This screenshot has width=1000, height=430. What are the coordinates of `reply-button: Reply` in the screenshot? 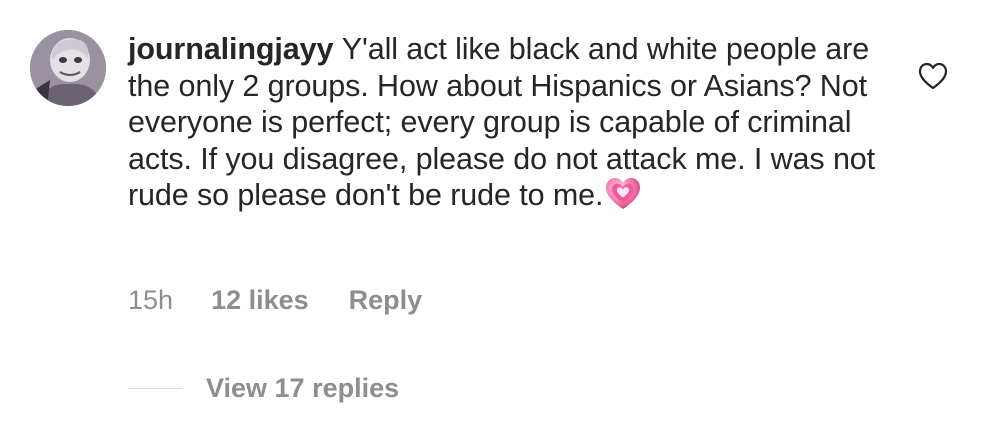 It's located at (386, 300).